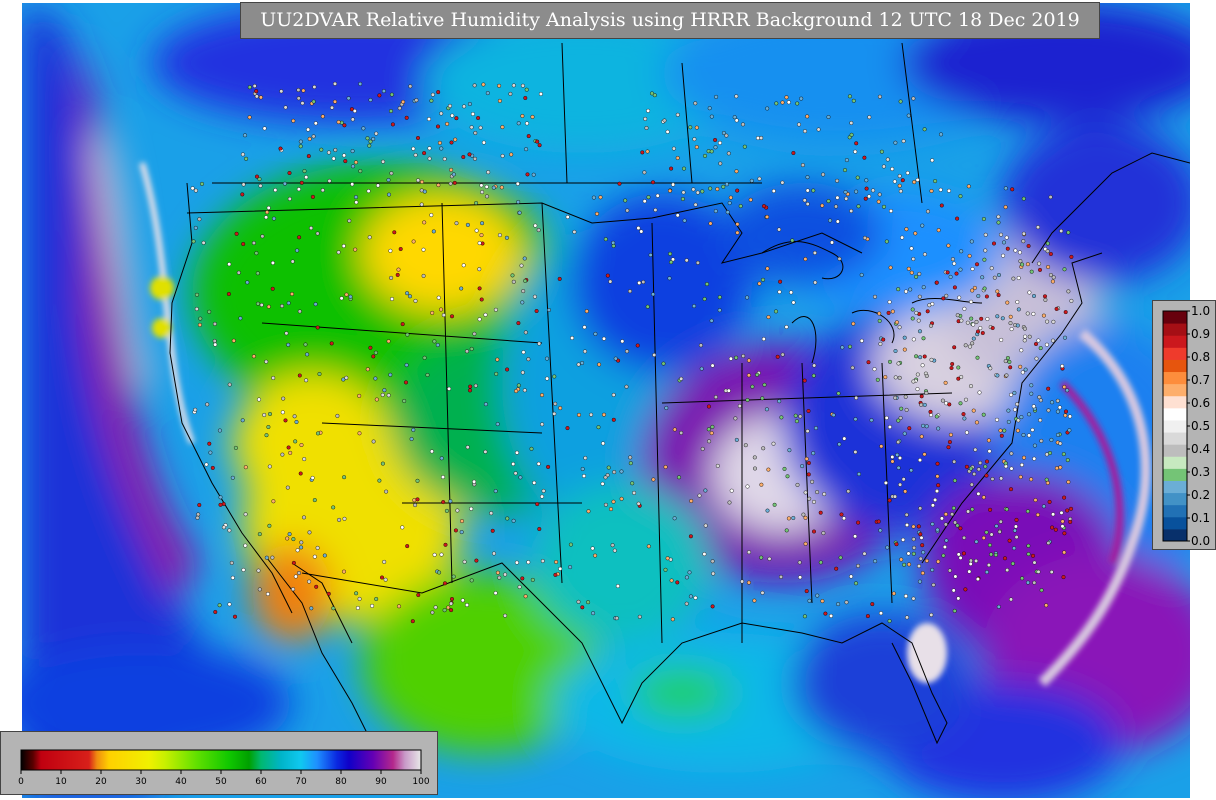 The height and width of the screenshot is (800, 1216). I want to click on obs-tick-label: 1.0, so click(1200, 311).